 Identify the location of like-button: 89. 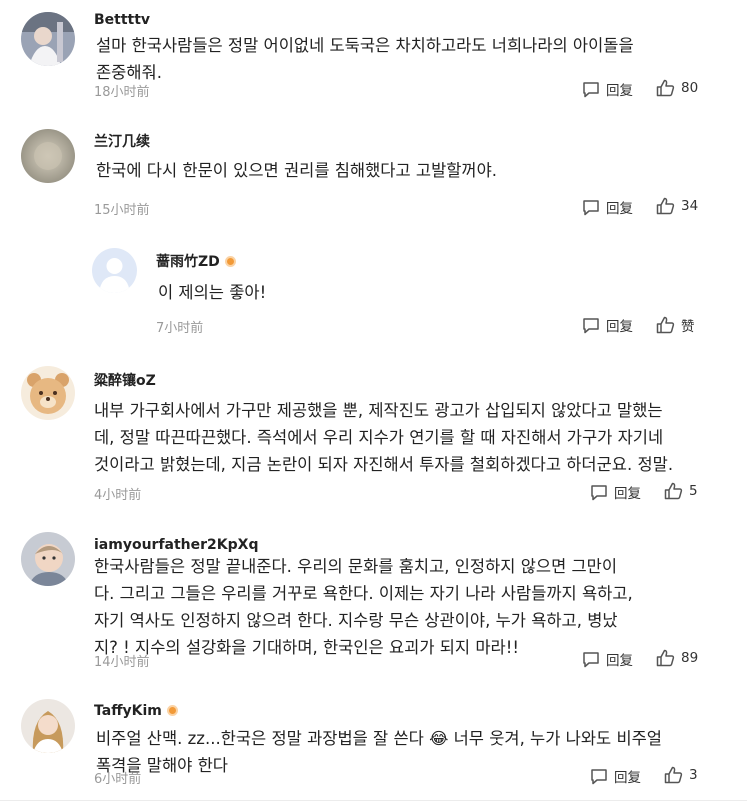
(677, 658).